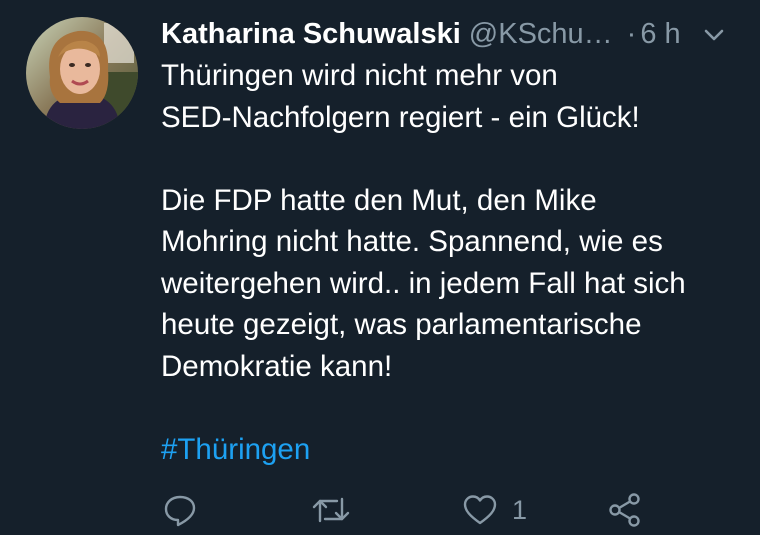 This screenshot has height=535, width=760. What do you see at coordinates (456, 450) in the screenshot?
I see `paragraph-3: #Thüringen` at bounding box center [456, 450].